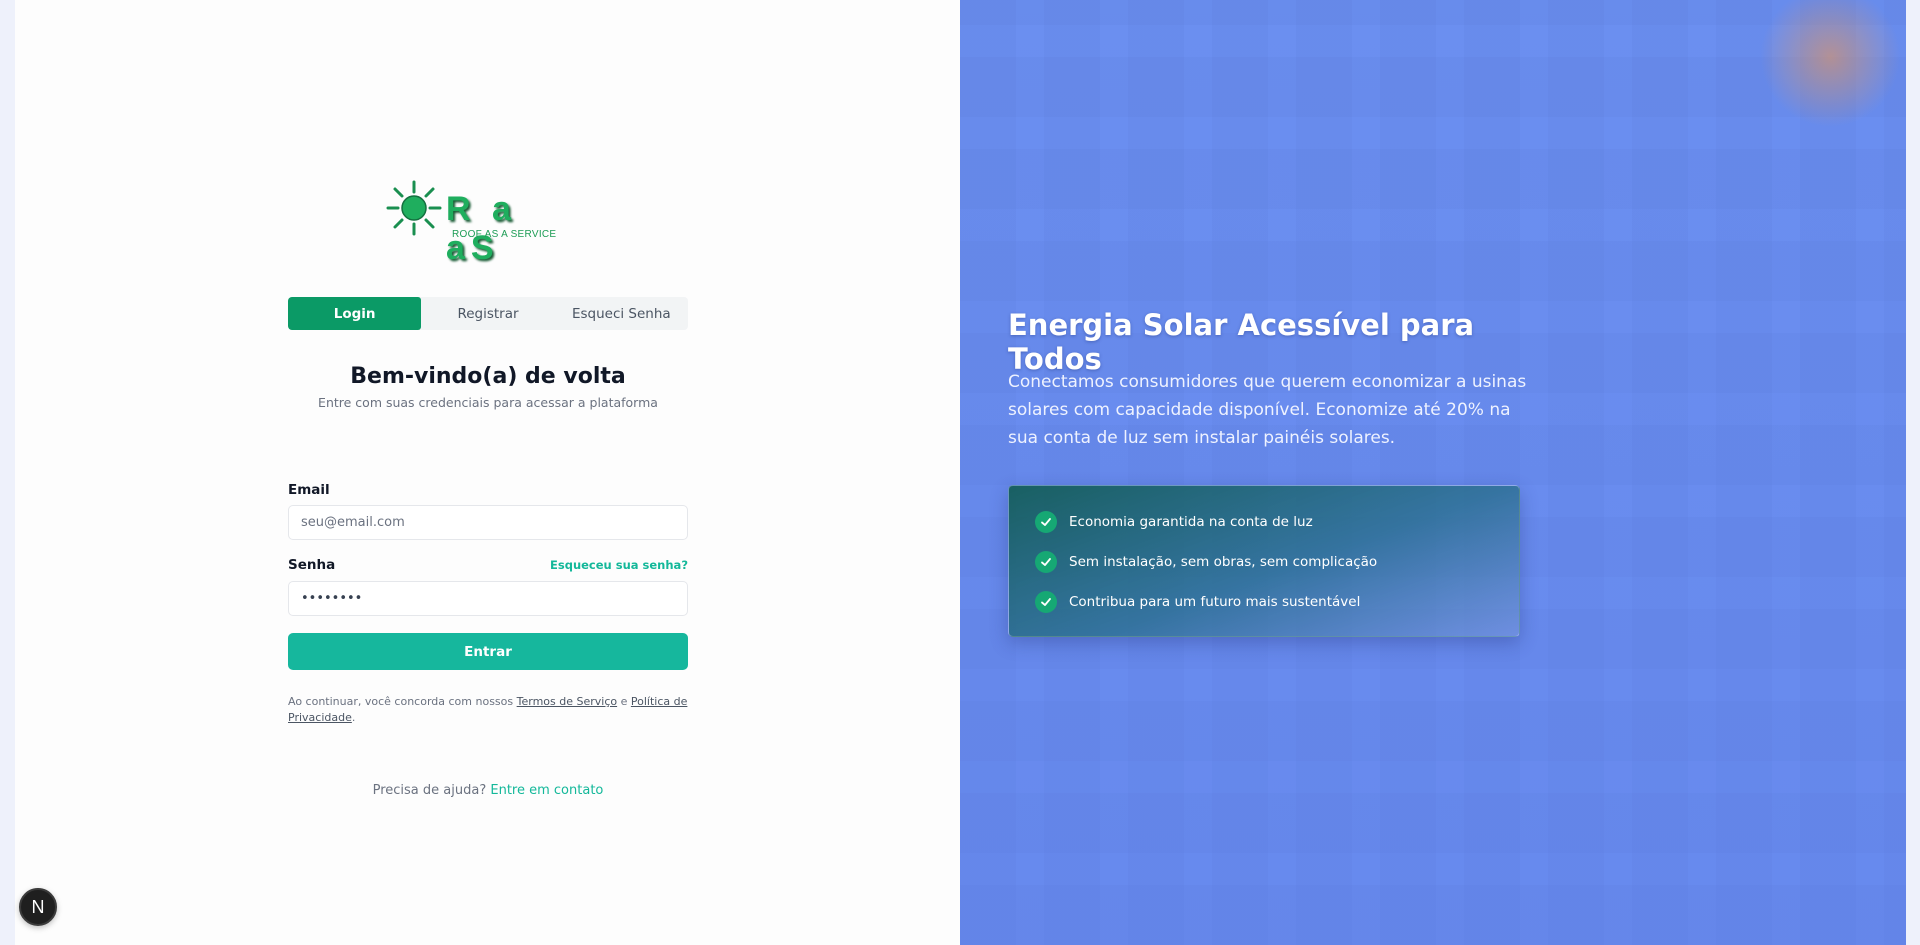  I want to click on welcome-title: Bem-vindo(a) de volta, so click(488, 376).